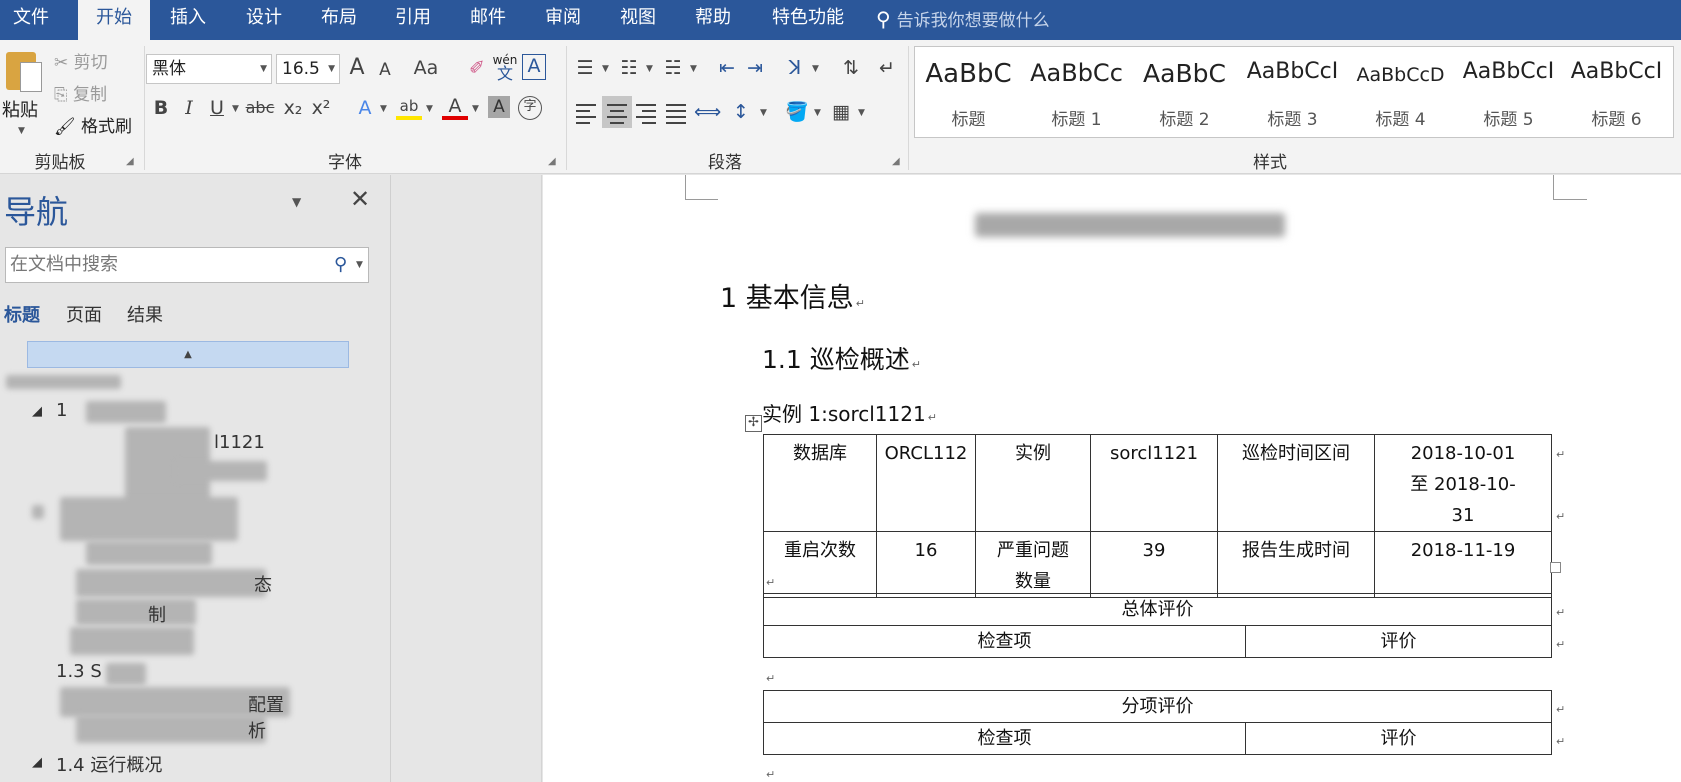  I want to click on sort-icon: ⇅, so click(851, 68).